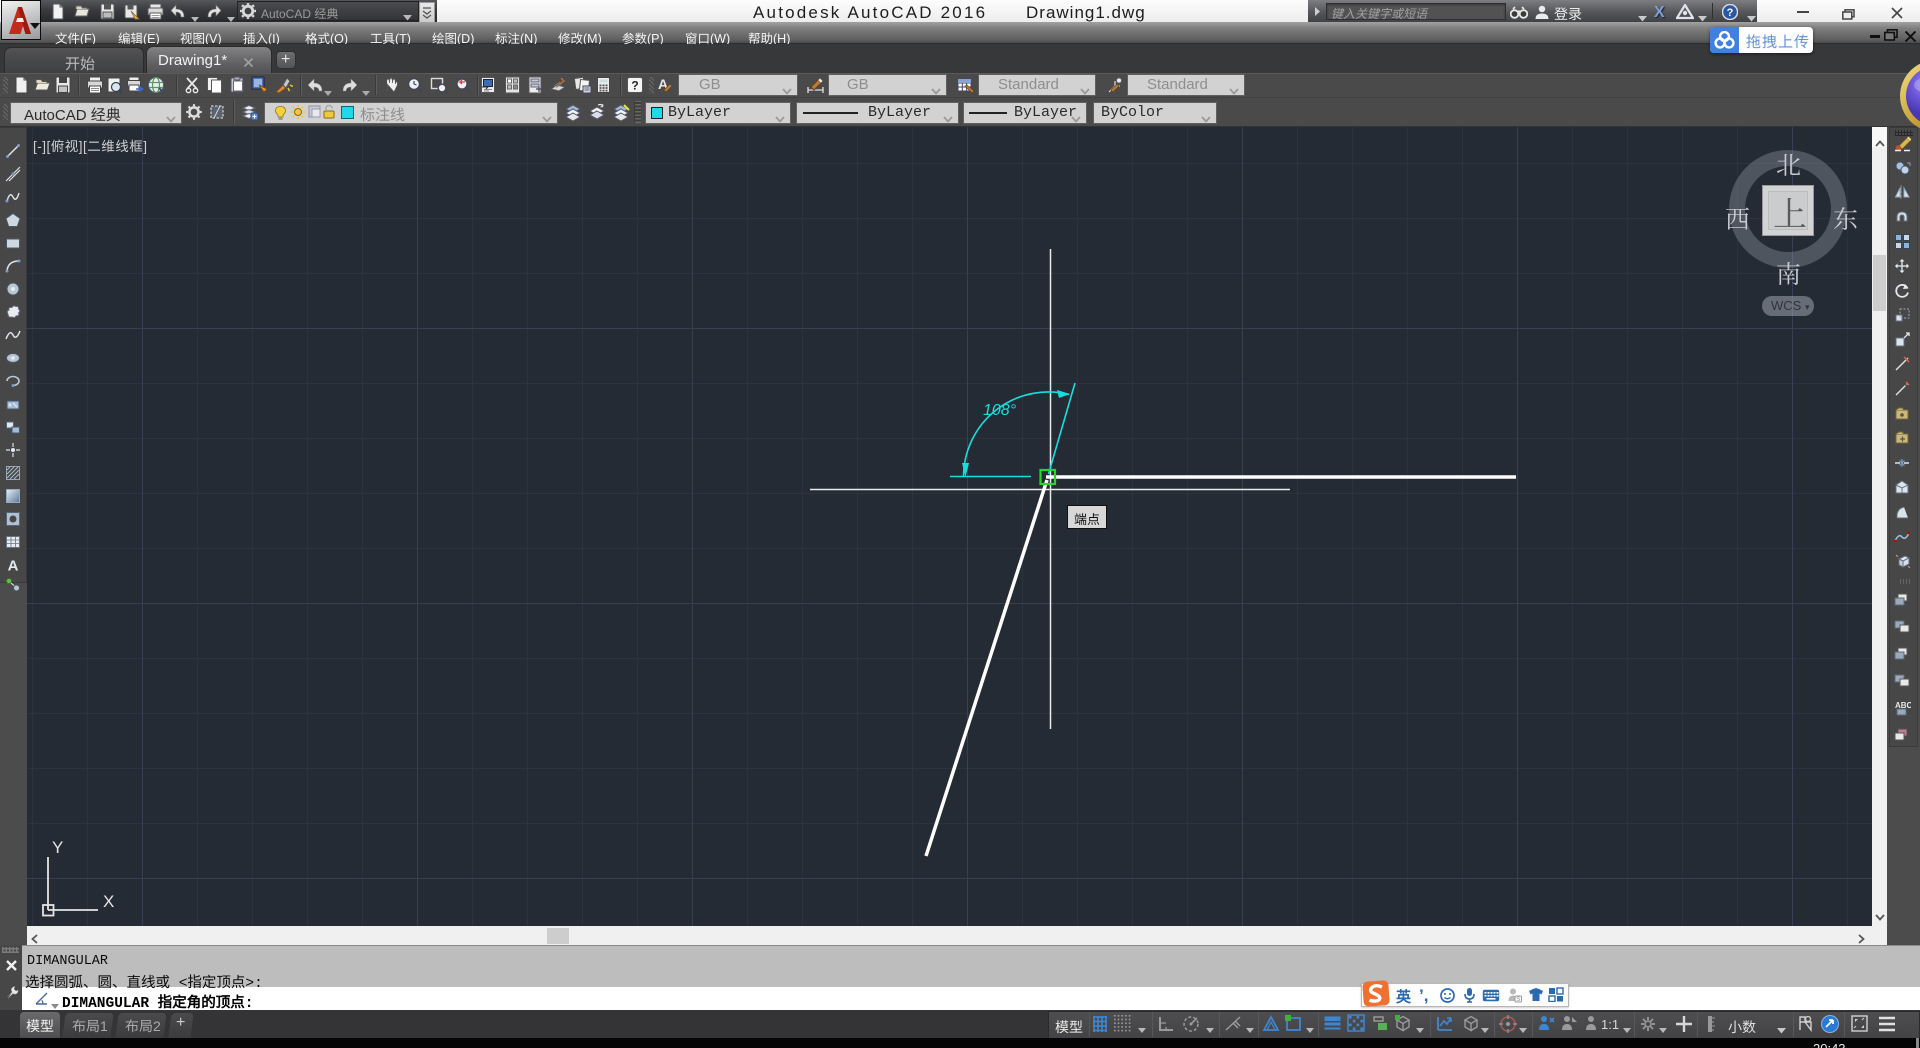 The image size is (1920, 1048). What do you see at coordinates (1000, 410) in the screenshot?
I see `svg-text: 108°` at bounding box center [1000, 410].